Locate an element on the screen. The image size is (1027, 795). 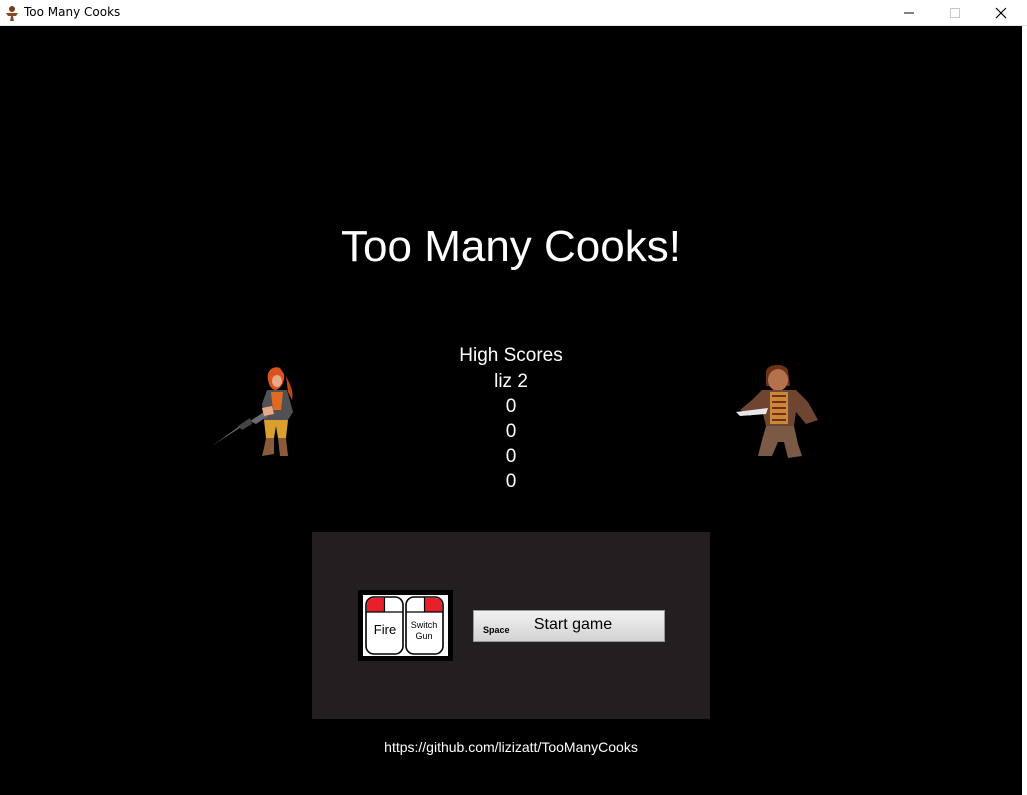
minimize-icon is located at coordinates (909, 13).